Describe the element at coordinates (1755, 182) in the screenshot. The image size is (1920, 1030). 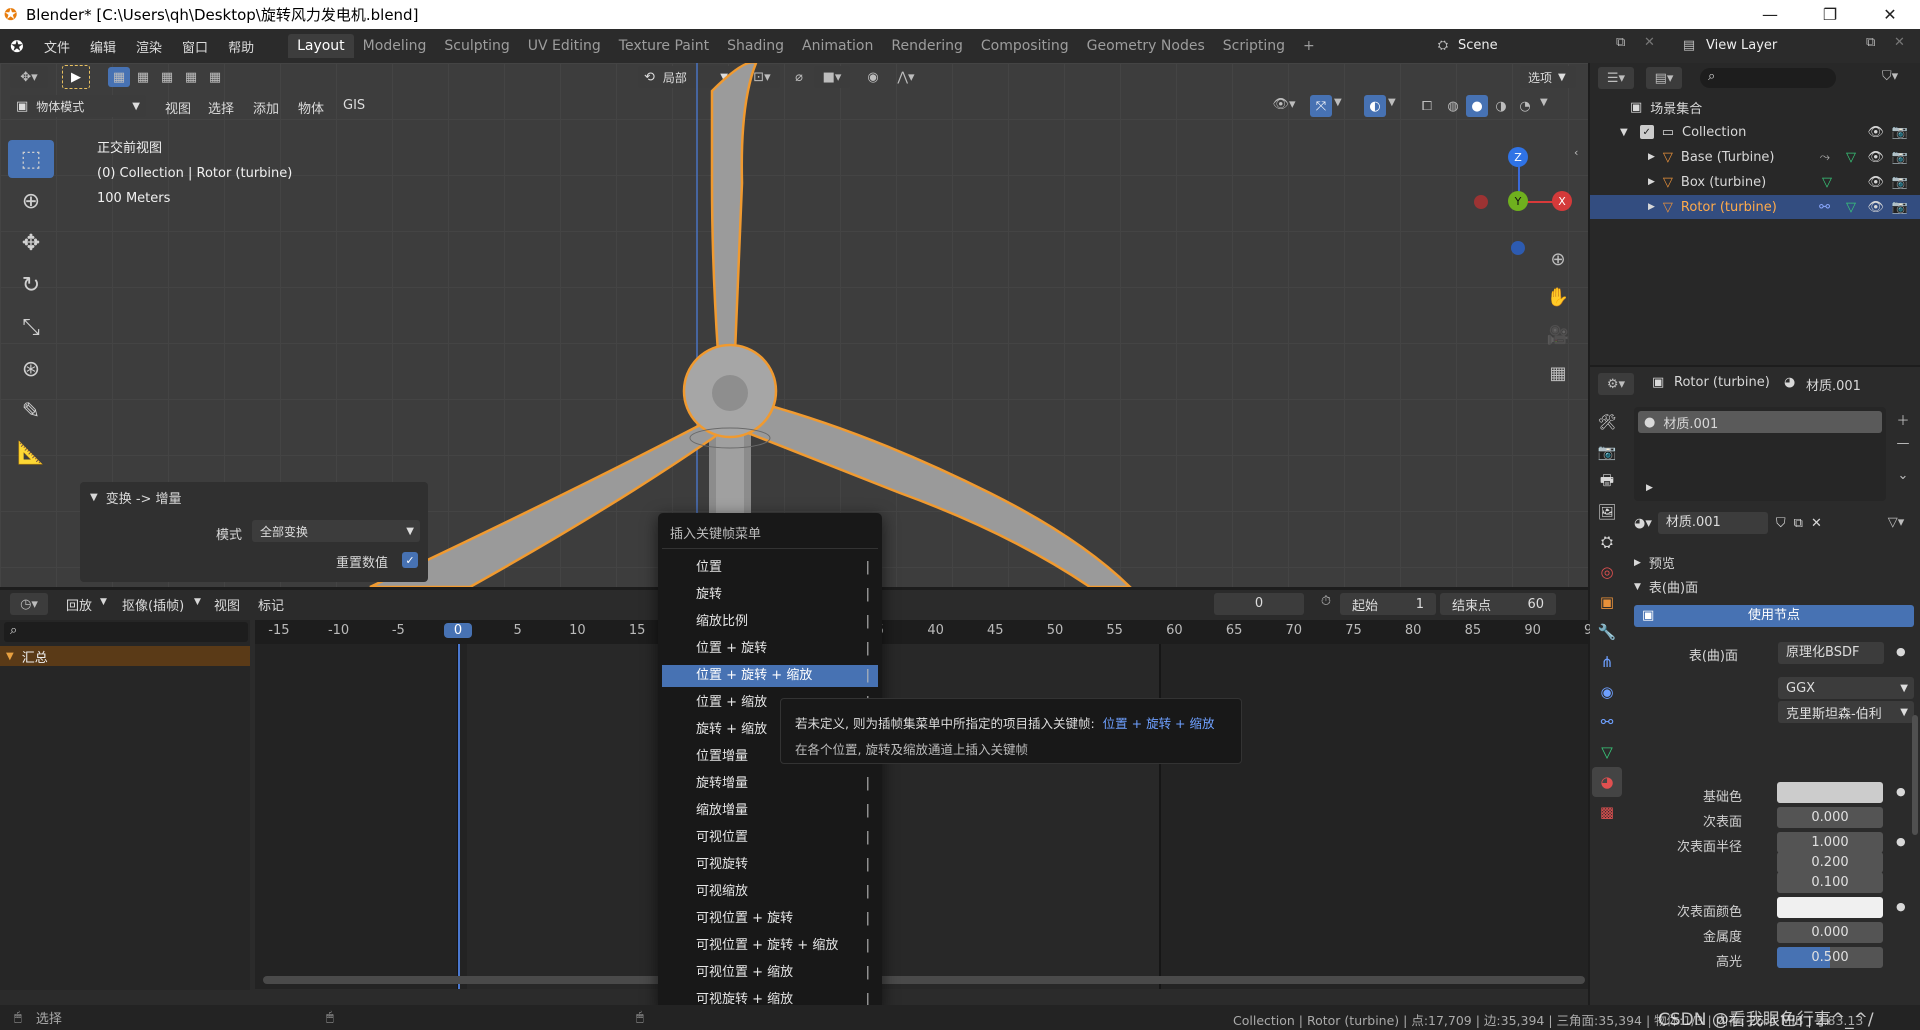
I see `outliner-box-turbine: ▶ ▽ Box (turbine) ▽ 👁 📷` at that location.